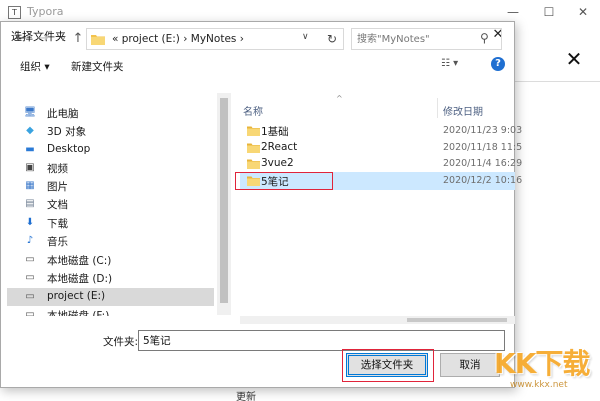 The image size is (600, 401). What do you see at coordinates (30, 296) in the screenshot?
I see `drive-e-icon: ▭` at bounding box center [30, 296].